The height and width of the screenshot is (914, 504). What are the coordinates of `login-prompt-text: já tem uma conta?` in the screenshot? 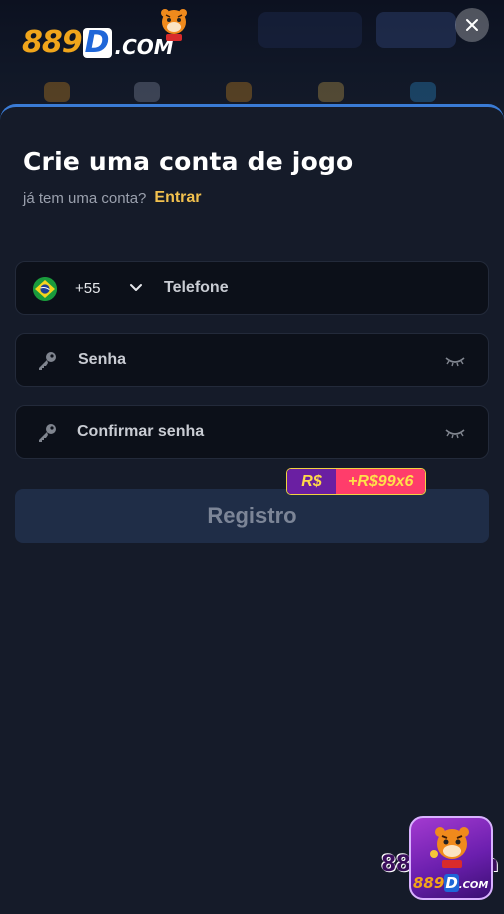 It's located at (85, 198).